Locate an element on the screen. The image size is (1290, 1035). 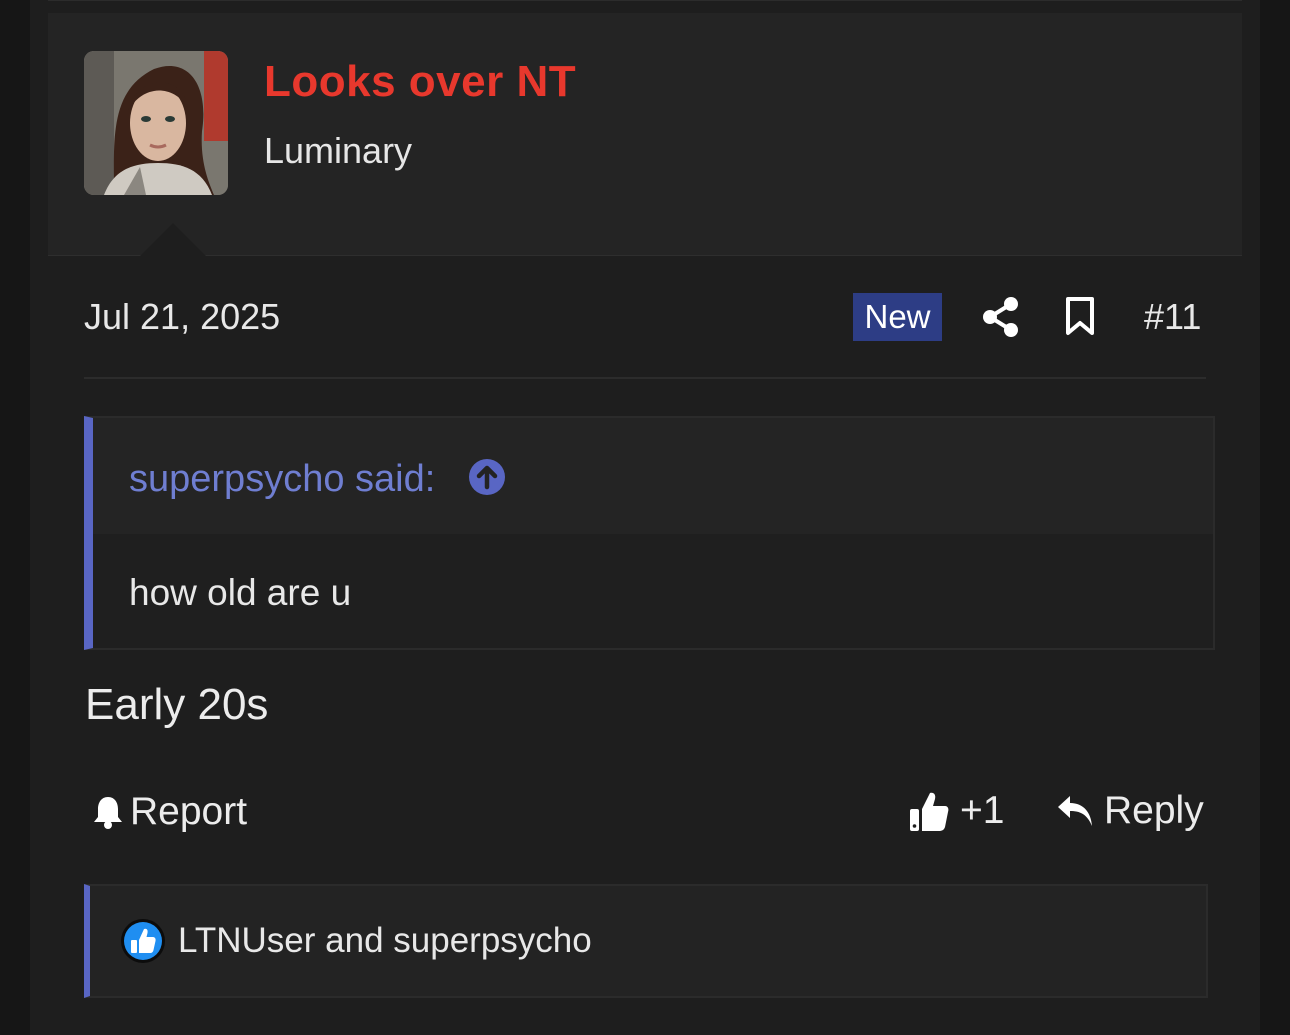
like-button: +1 is located at coordinates (956, 811).